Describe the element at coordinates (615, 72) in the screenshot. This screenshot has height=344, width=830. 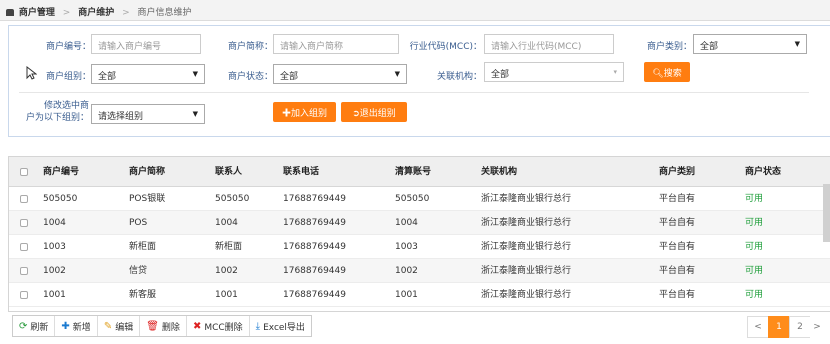
I see `chevron-down-icon: ▾` at that location.